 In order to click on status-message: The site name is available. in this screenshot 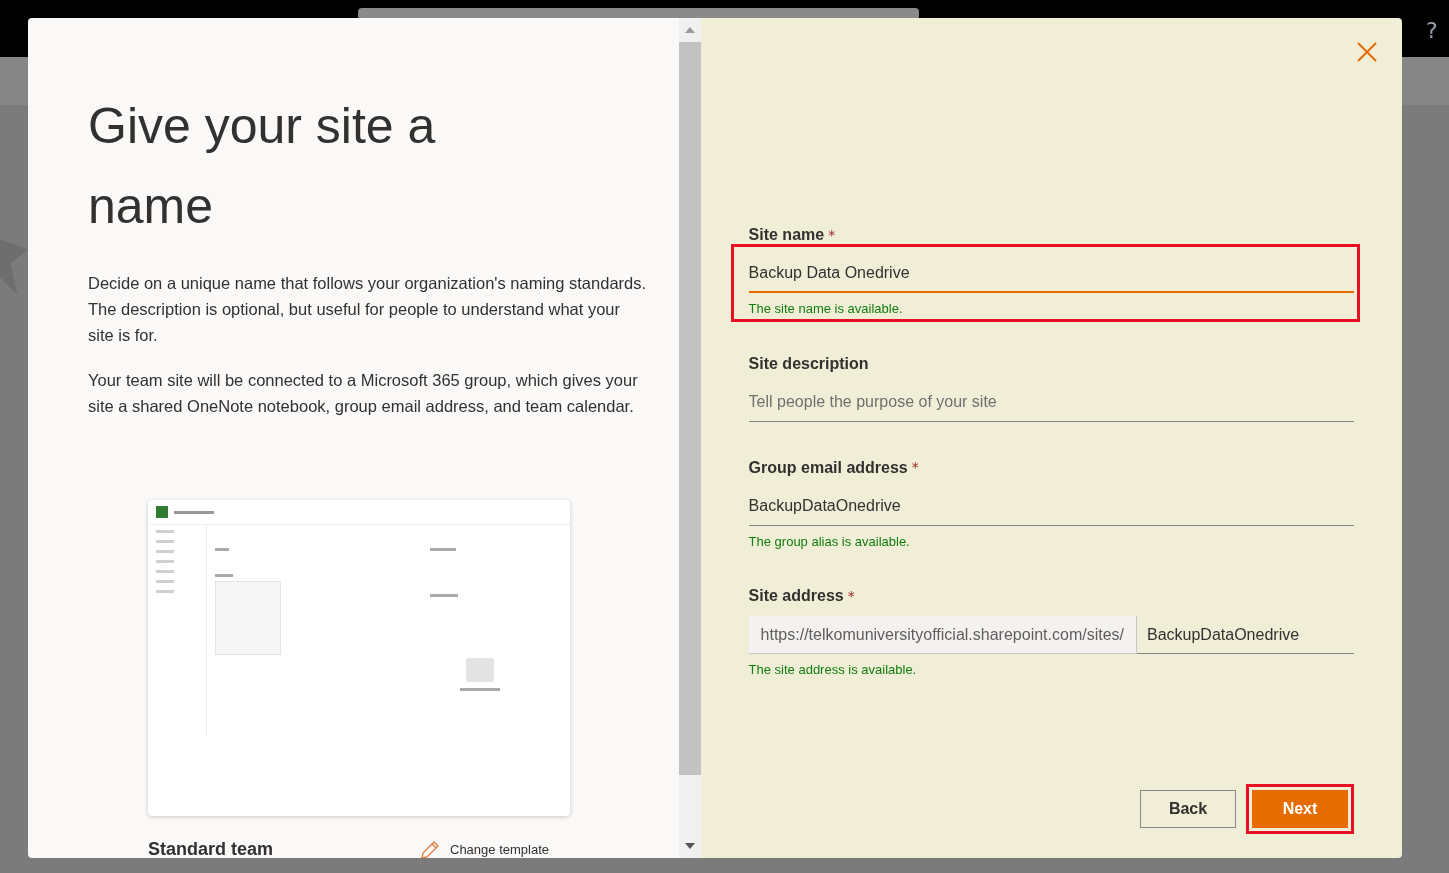, I will do `click(826, 309)`.